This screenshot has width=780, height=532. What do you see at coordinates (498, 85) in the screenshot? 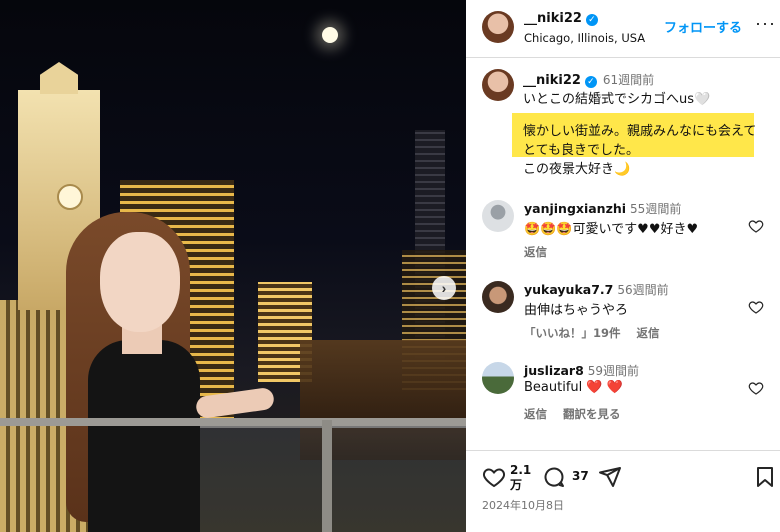
I see `caption-avatar` at bounding box center [498, 85].